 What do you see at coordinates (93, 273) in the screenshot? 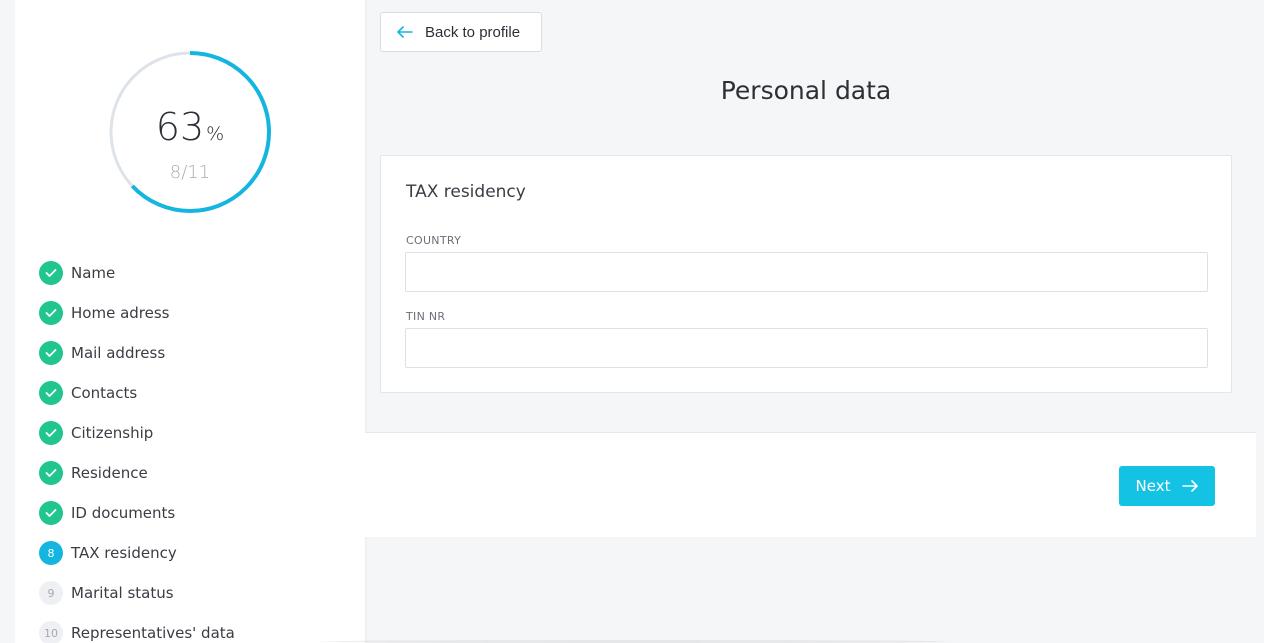
I see `step-label: Name` at bounding box center [93, 273].